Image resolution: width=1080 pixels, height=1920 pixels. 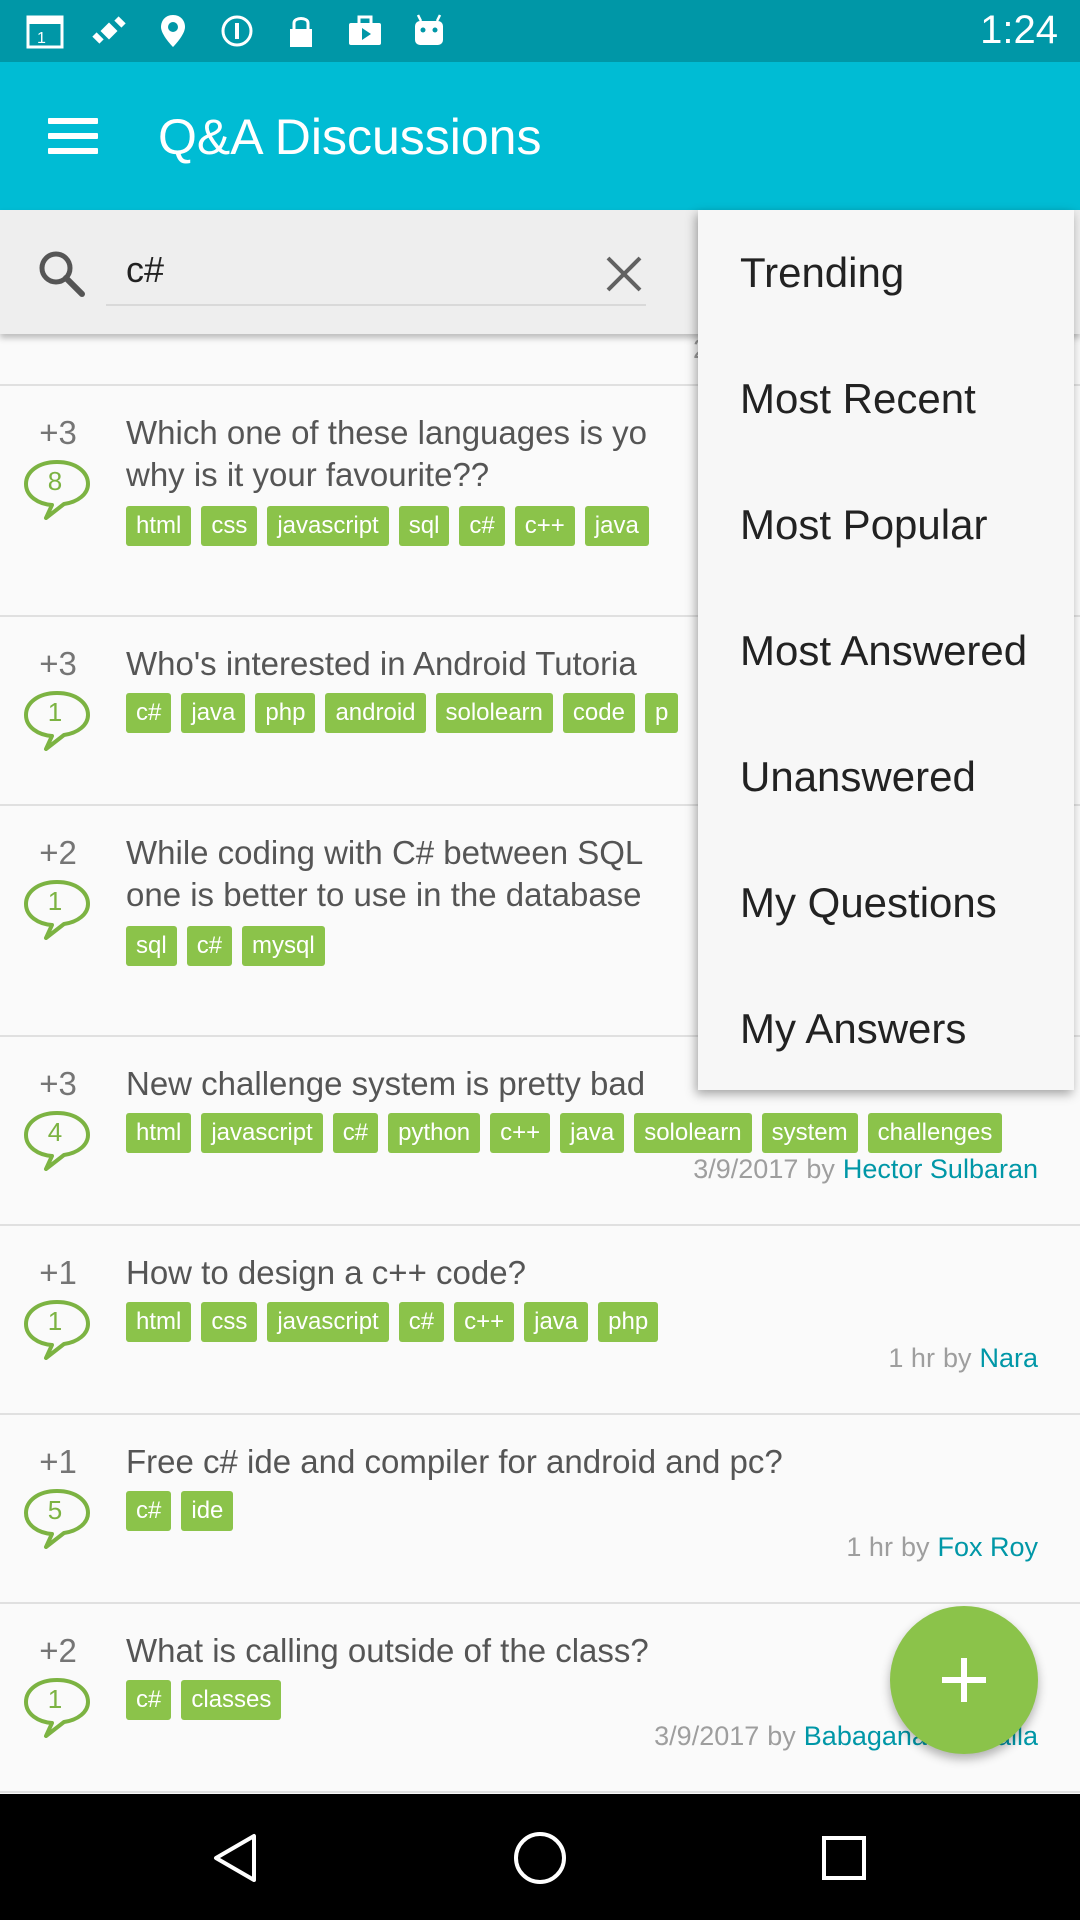 What do you see at coordinates (41, 38) in the screenshot?
I see `svg-text: 1` at bounding box center [41, 38].